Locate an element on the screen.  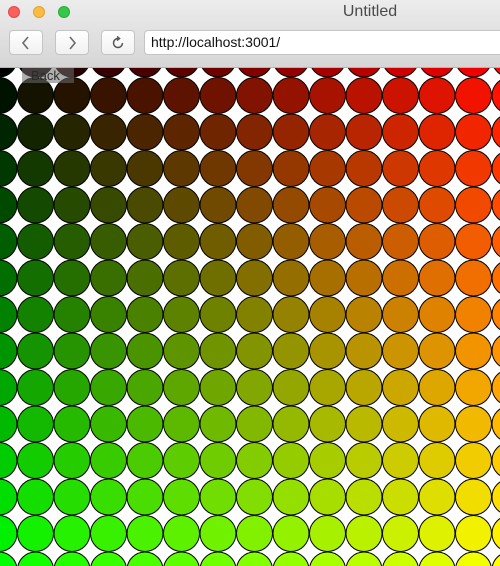
maximize-window-button is located at coordinates (64, 12).